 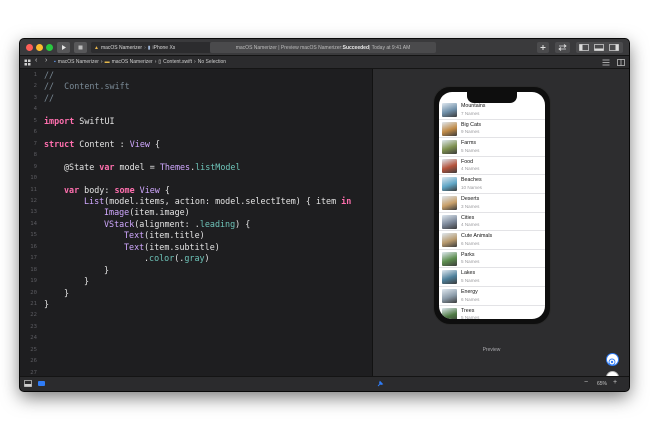 What do you see at coordinates (390, 47) in the screenshot?
I see `status-time: | Today at 9:41 AM` at bounding box center [390, 47].